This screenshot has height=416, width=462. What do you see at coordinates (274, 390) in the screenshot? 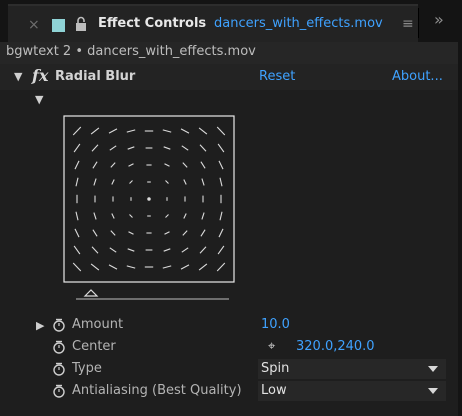
I see `antialiasing-dropdown-value: Low` at bounding box center [274, 390].